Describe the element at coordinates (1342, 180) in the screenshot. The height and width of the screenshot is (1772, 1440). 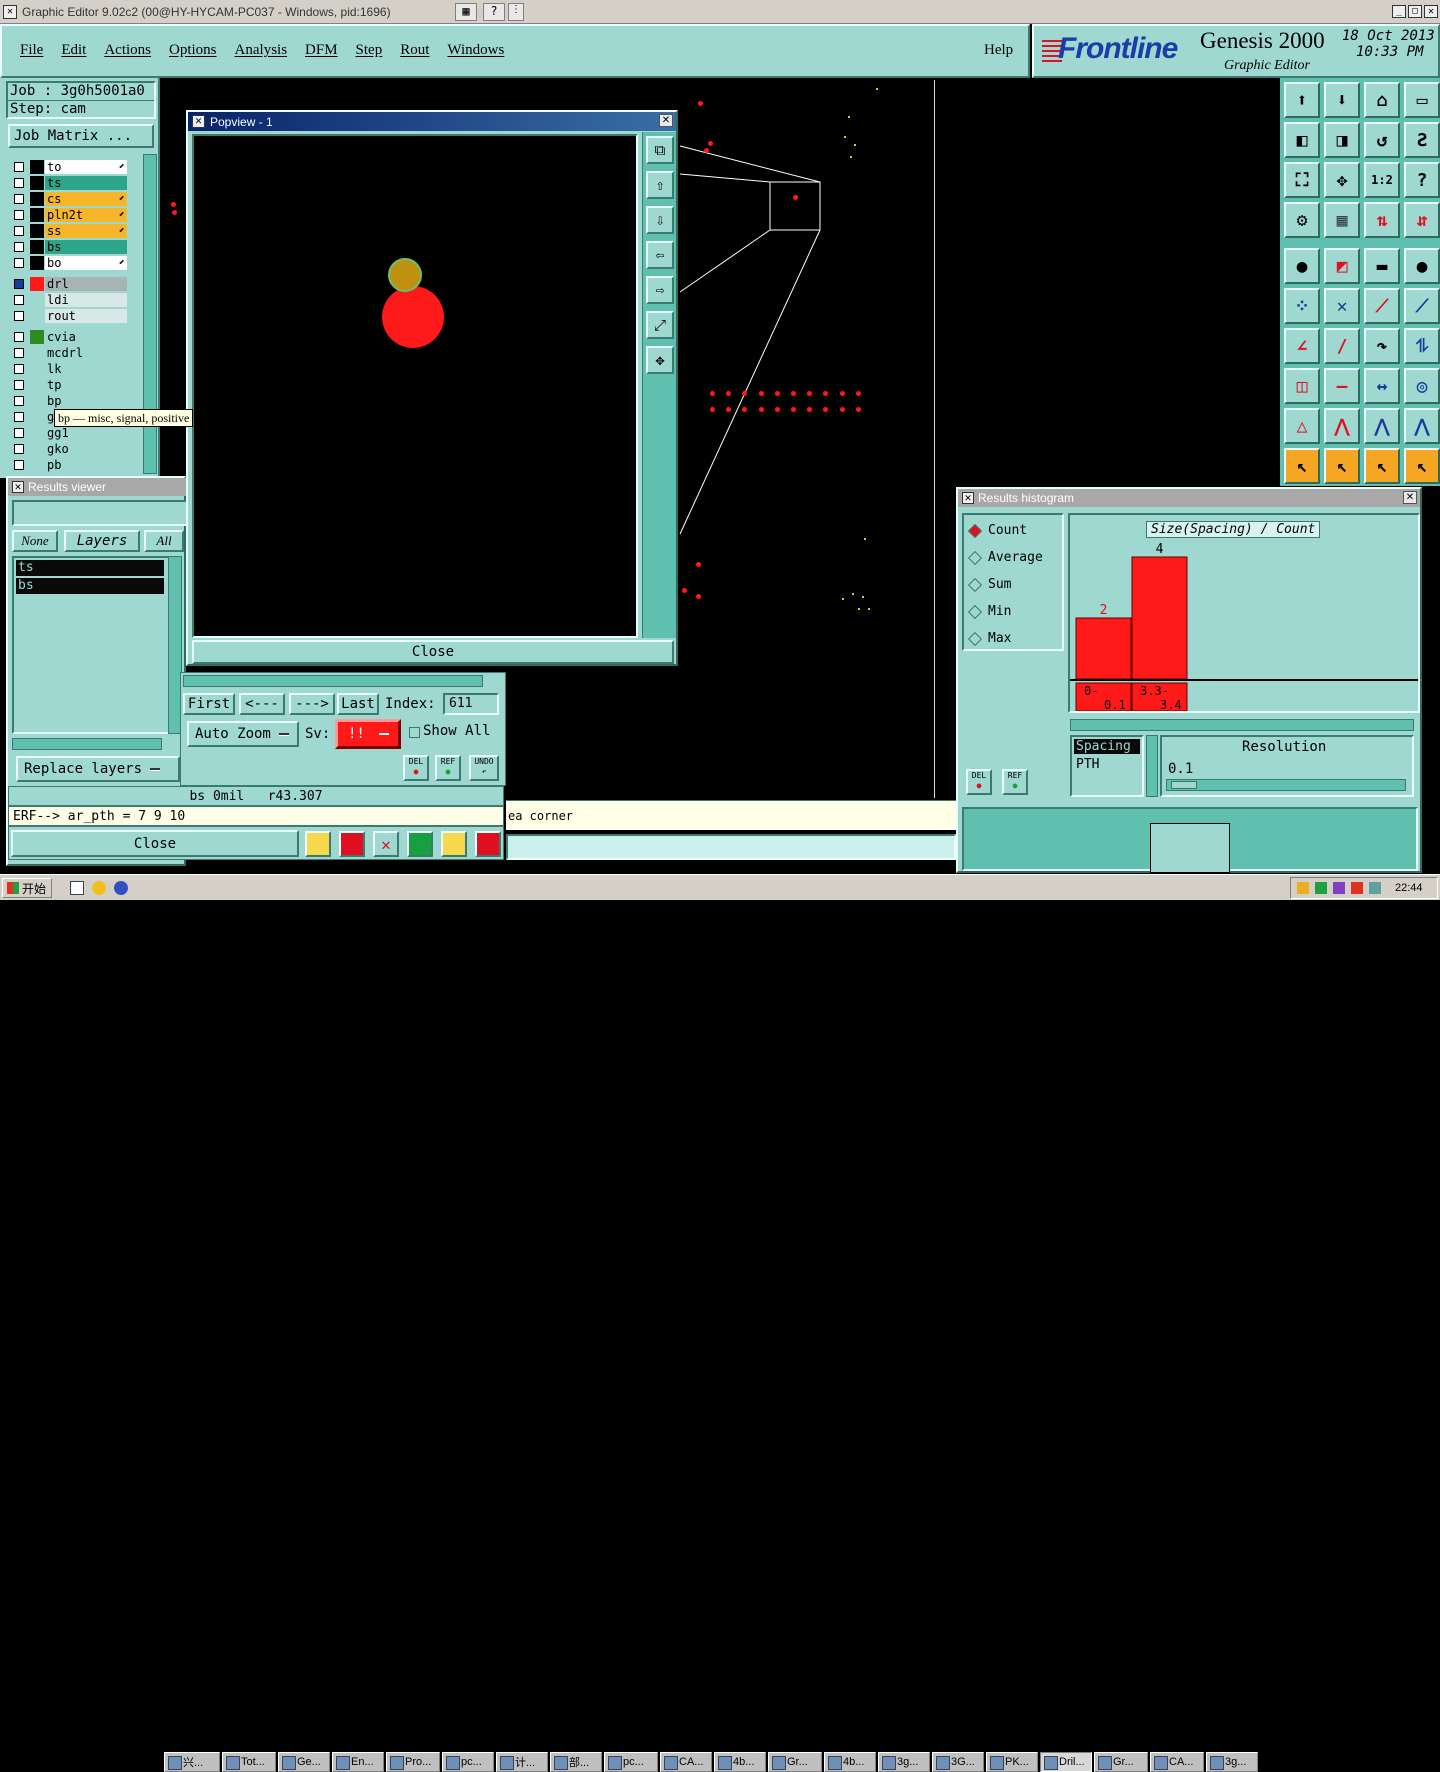
I see `zoom-home-icon: ✥` at that location.